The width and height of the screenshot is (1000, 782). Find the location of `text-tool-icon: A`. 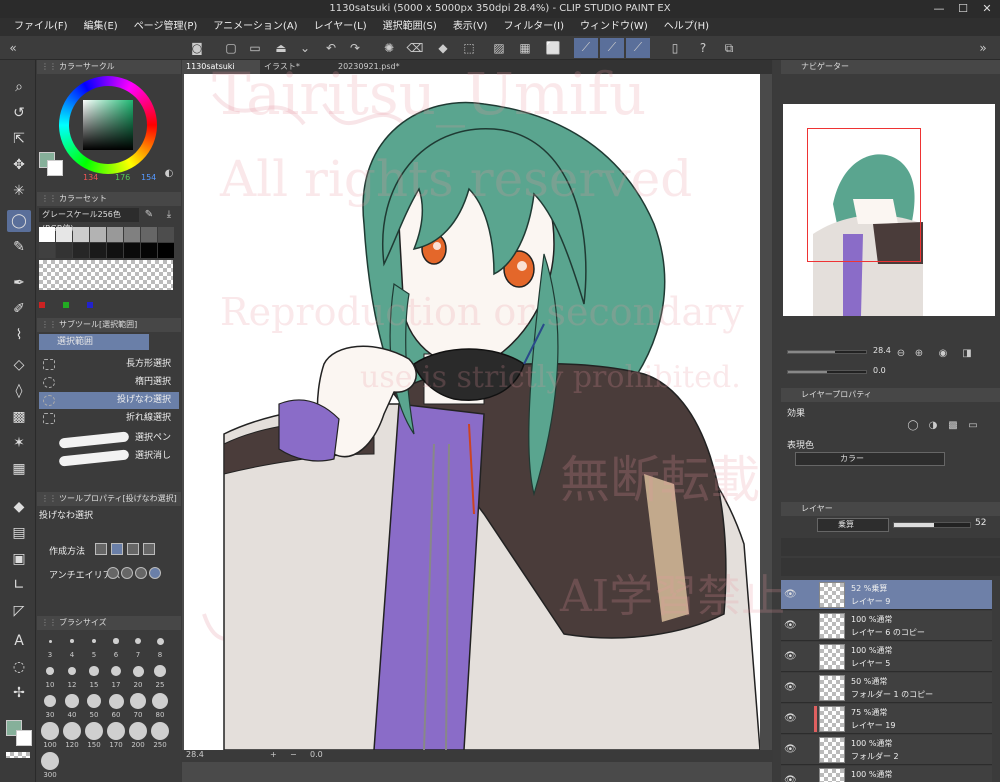

text-tool-icon: A is located at coordinates (19, 641).